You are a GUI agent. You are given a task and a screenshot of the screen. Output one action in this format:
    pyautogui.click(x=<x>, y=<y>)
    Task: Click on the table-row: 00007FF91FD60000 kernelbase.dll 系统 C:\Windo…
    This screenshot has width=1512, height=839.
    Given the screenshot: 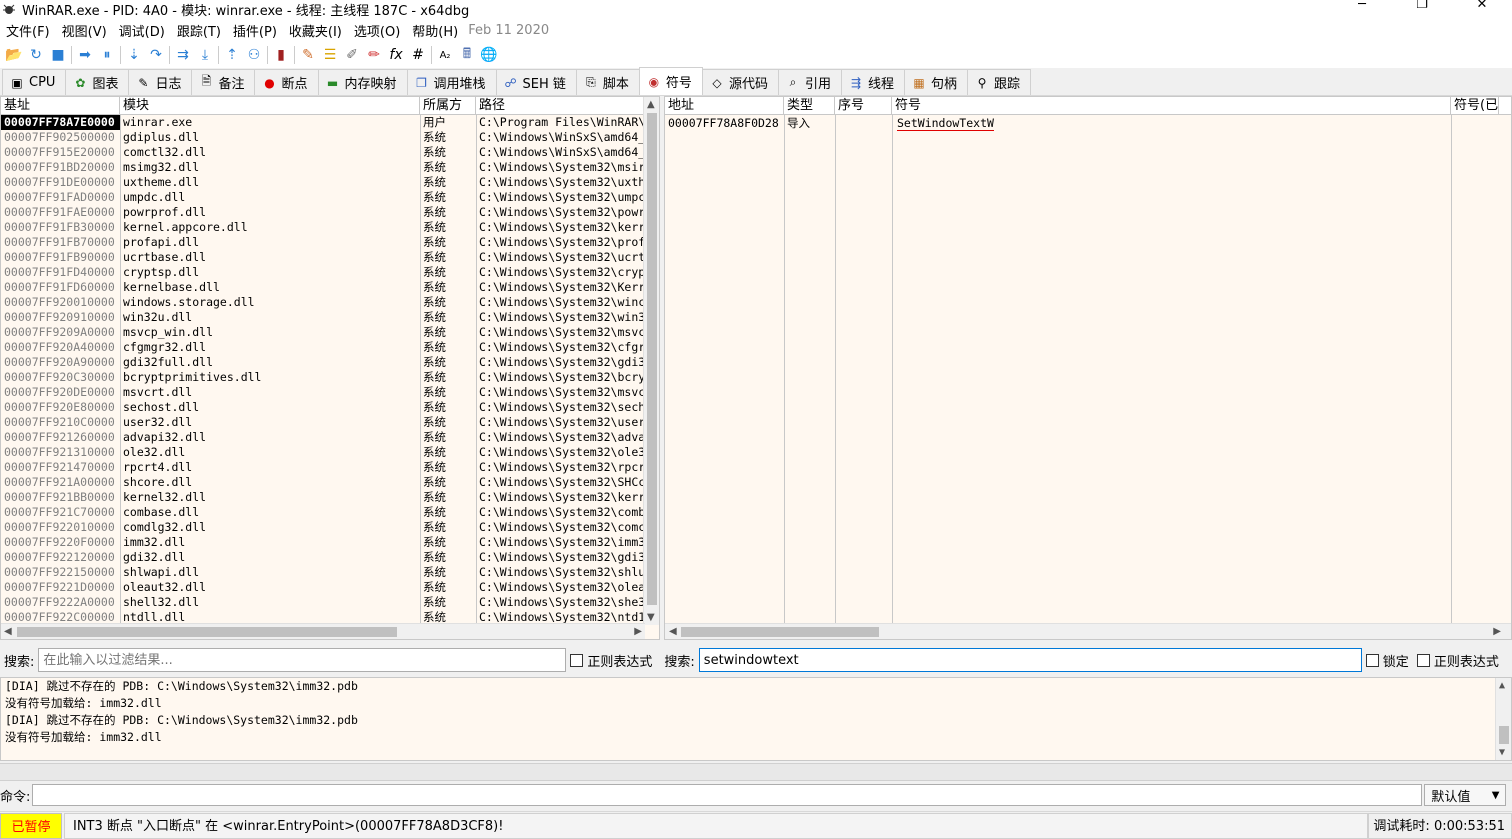 What is the action you would take?
    pyautogui.click(x=322, y=287)
    